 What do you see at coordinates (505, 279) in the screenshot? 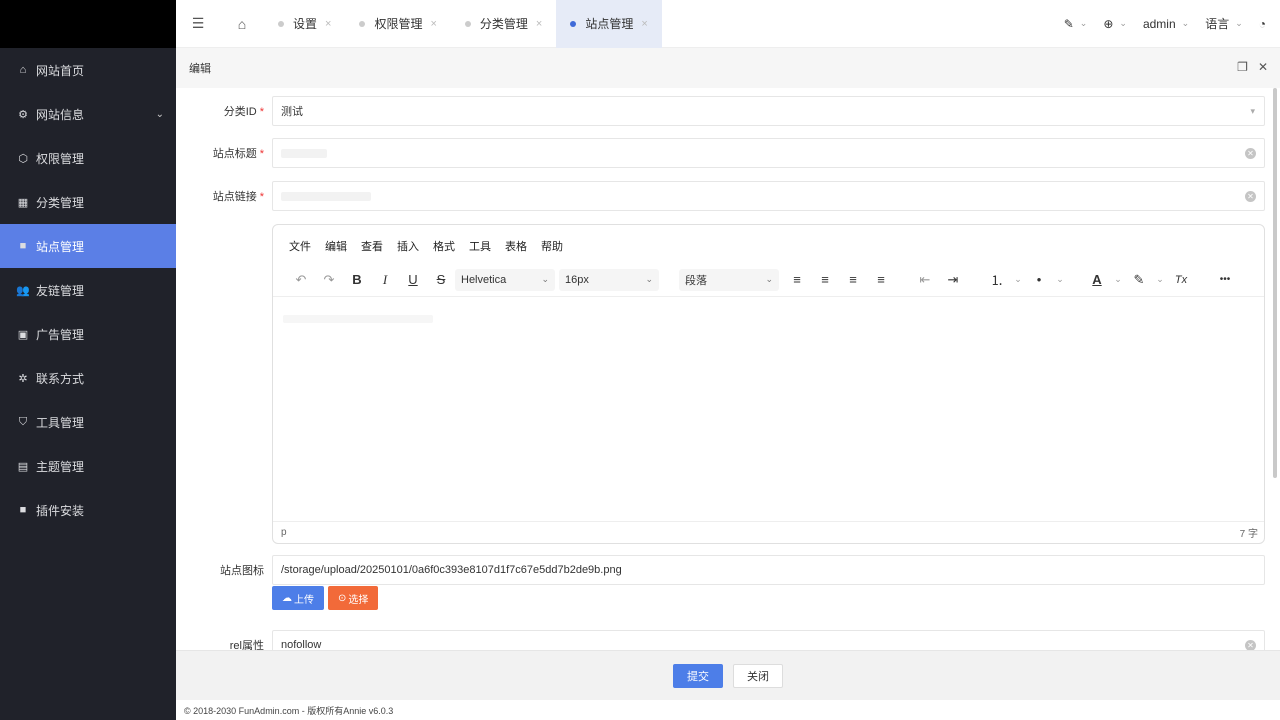
I see `font-family-select: Helvetica ⌄` at bounding box center [505, 279].